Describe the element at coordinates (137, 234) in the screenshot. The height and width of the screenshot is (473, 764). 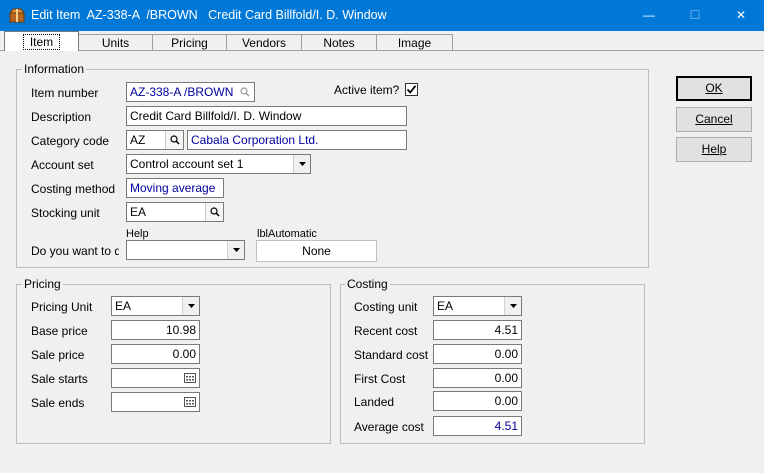
I see `help-label: Help` at that location.